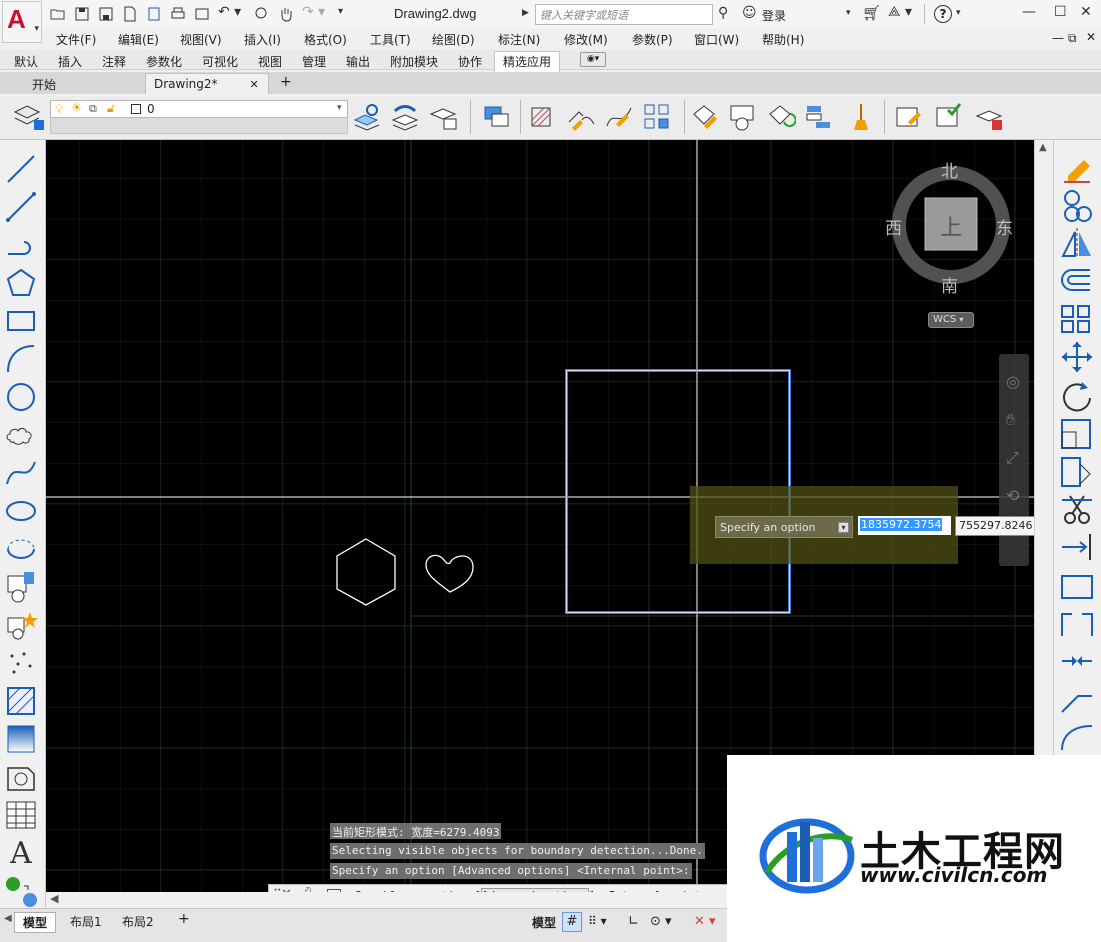 The image size is (1101, 942). Describe the element at coordinates (453, 39) in the screenshot. I see `menu-draw: 绘图(D)` at that location.